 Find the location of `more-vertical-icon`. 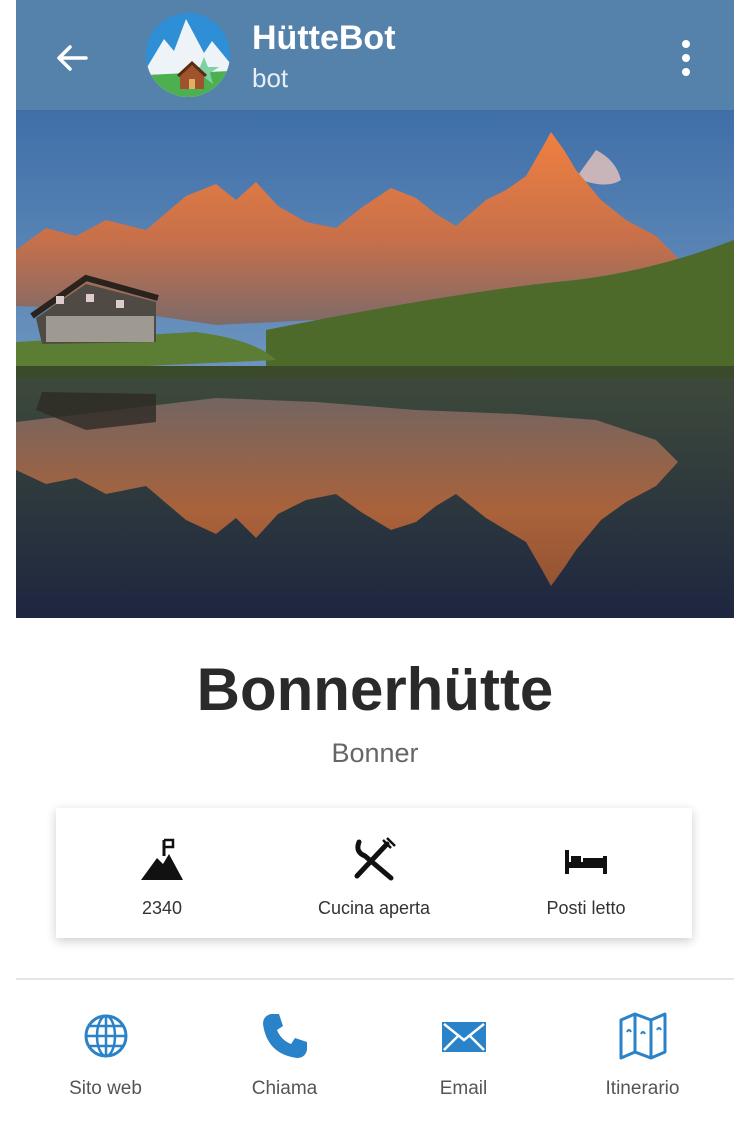

more-vertical-icon is located at coordinates (686, 58).